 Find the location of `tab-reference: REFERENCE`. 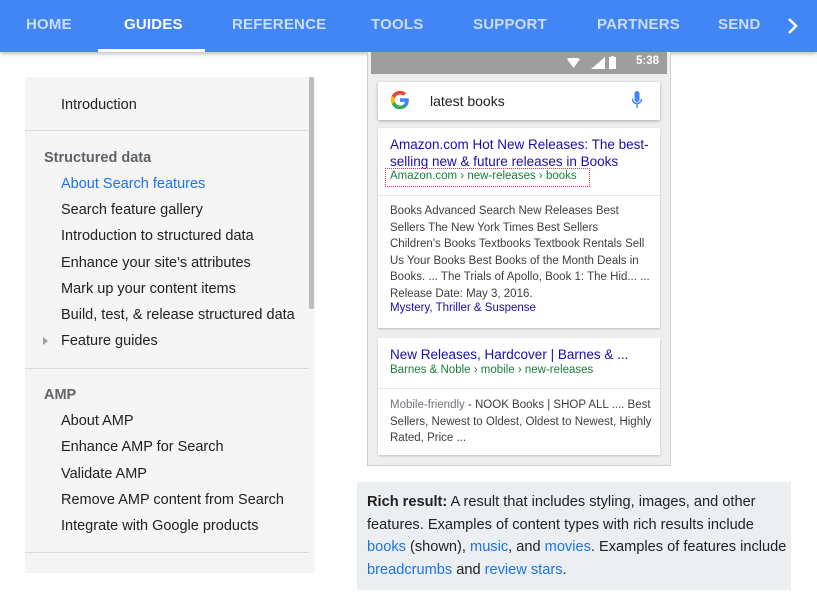

tab-reference: REFERENCE is located at coordinates (279, 26).